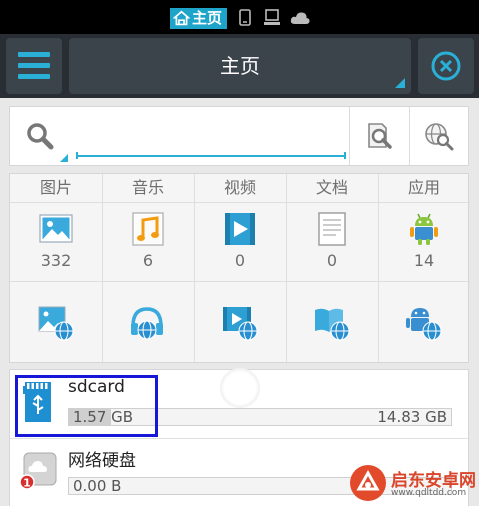 The width and height of the screenshot is (479, 506). Describe the element at coordinates (148, 260) in the screenshot. I see `category-count: 6` at that location.